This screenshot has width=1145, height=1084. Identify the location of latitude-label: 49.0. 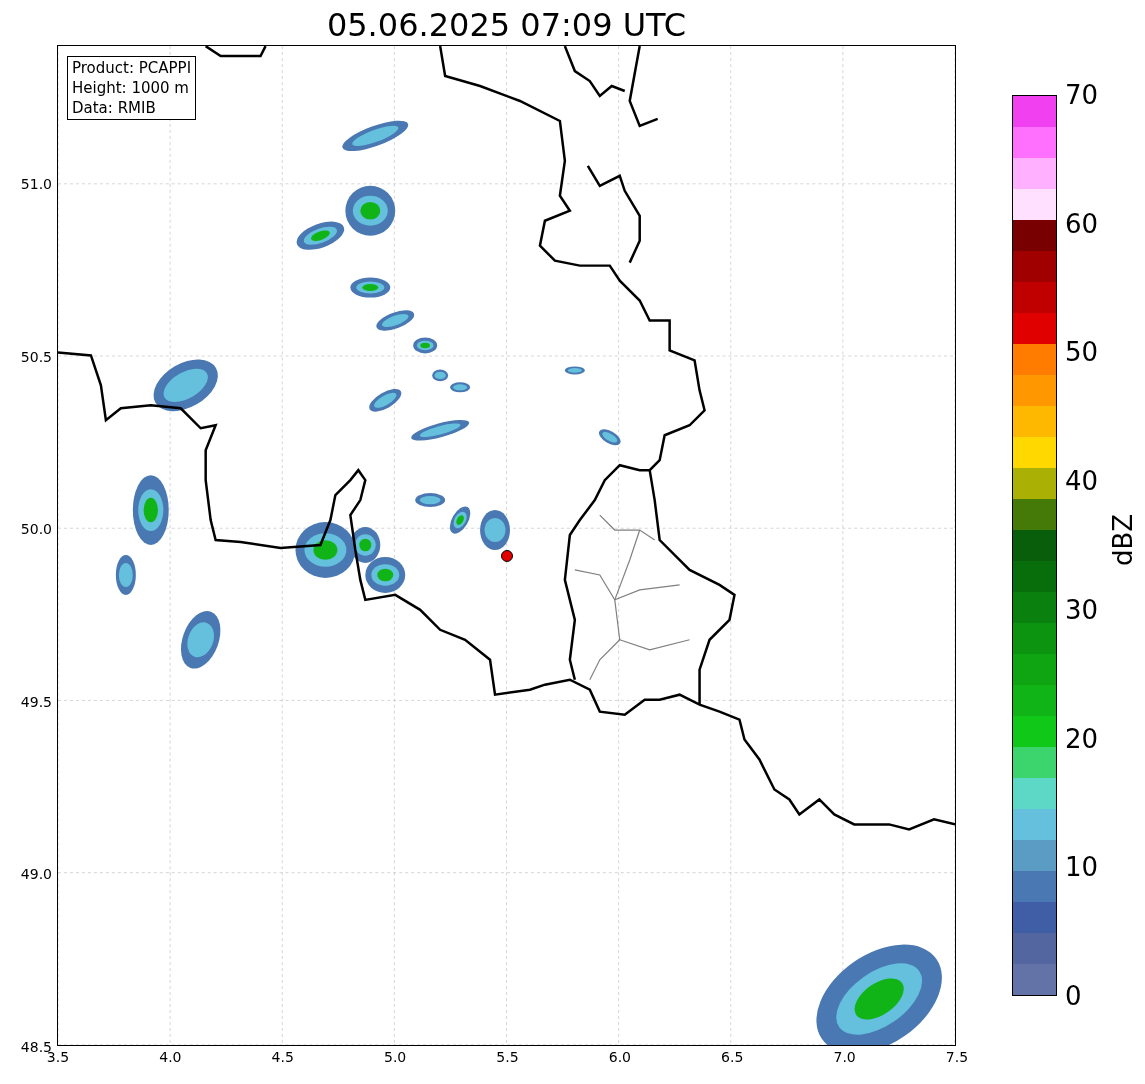
(36, 874).